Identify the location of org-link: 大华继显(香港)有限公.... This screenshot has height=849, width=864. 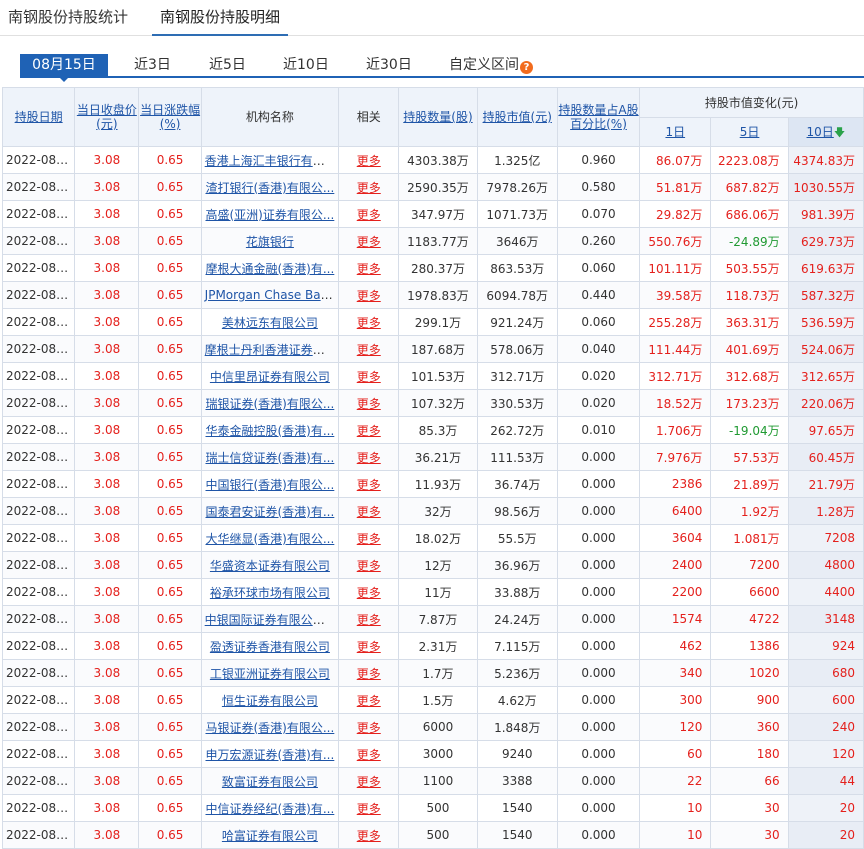
(270, 539).